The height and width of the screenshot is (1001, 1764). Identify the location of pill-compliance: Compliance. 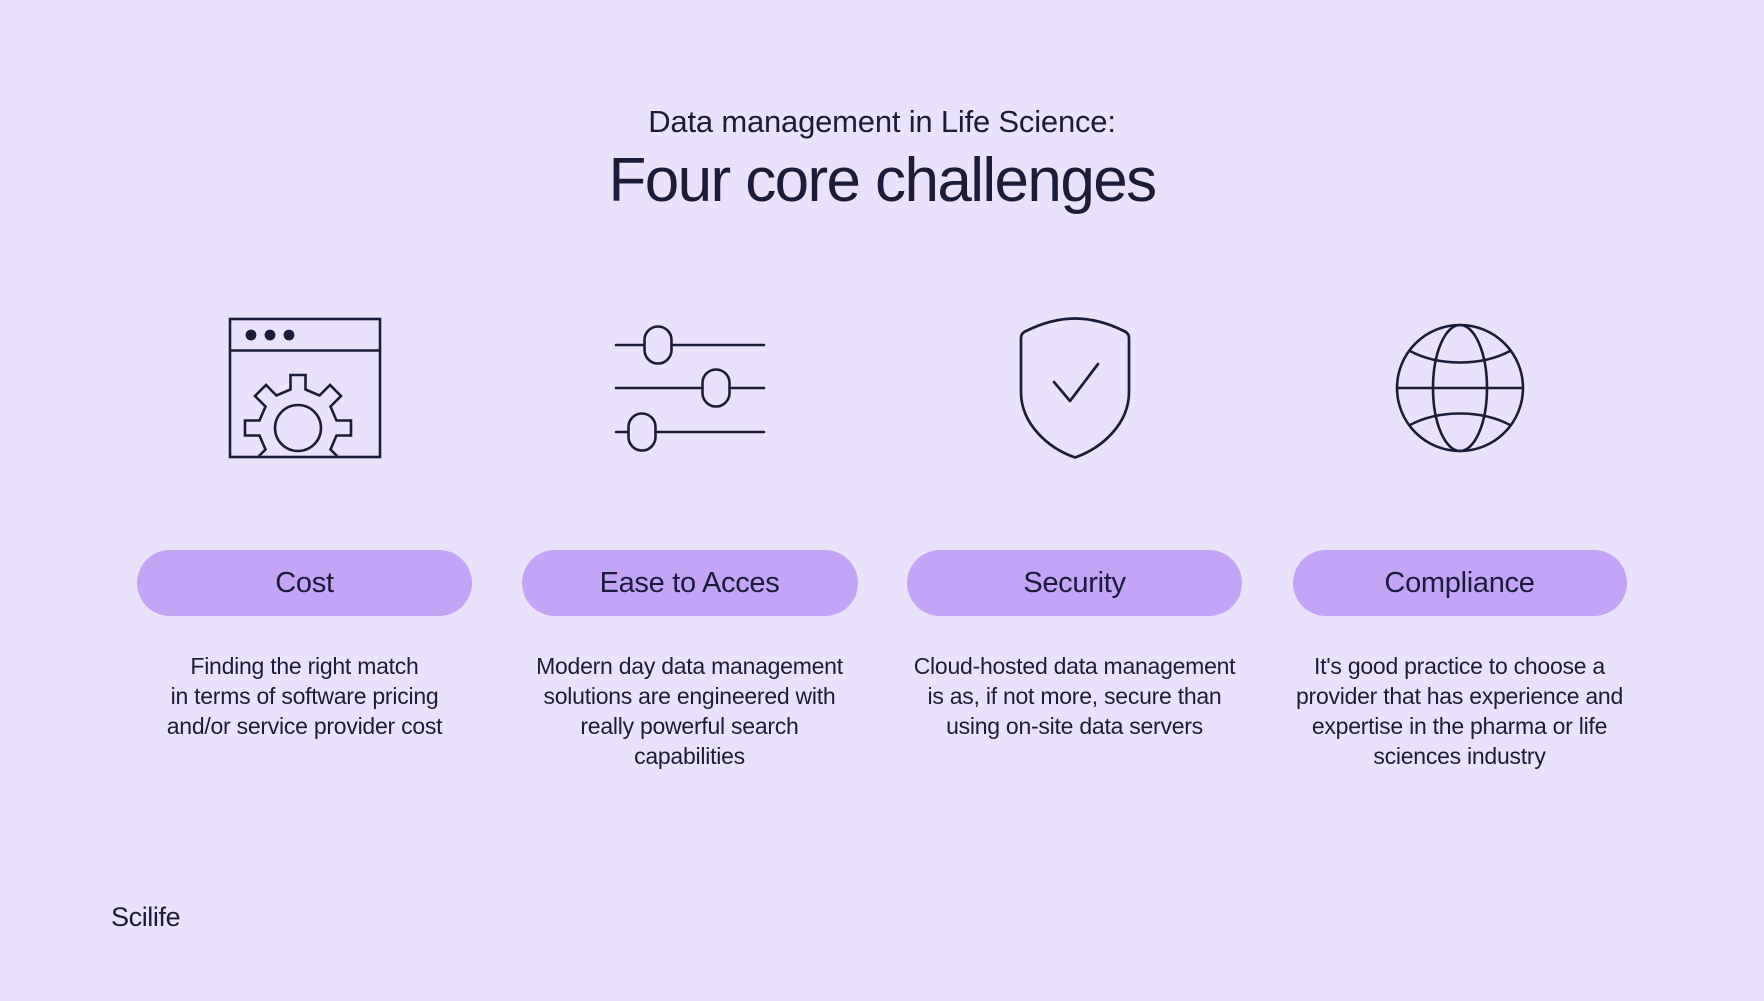
(1459, 583).